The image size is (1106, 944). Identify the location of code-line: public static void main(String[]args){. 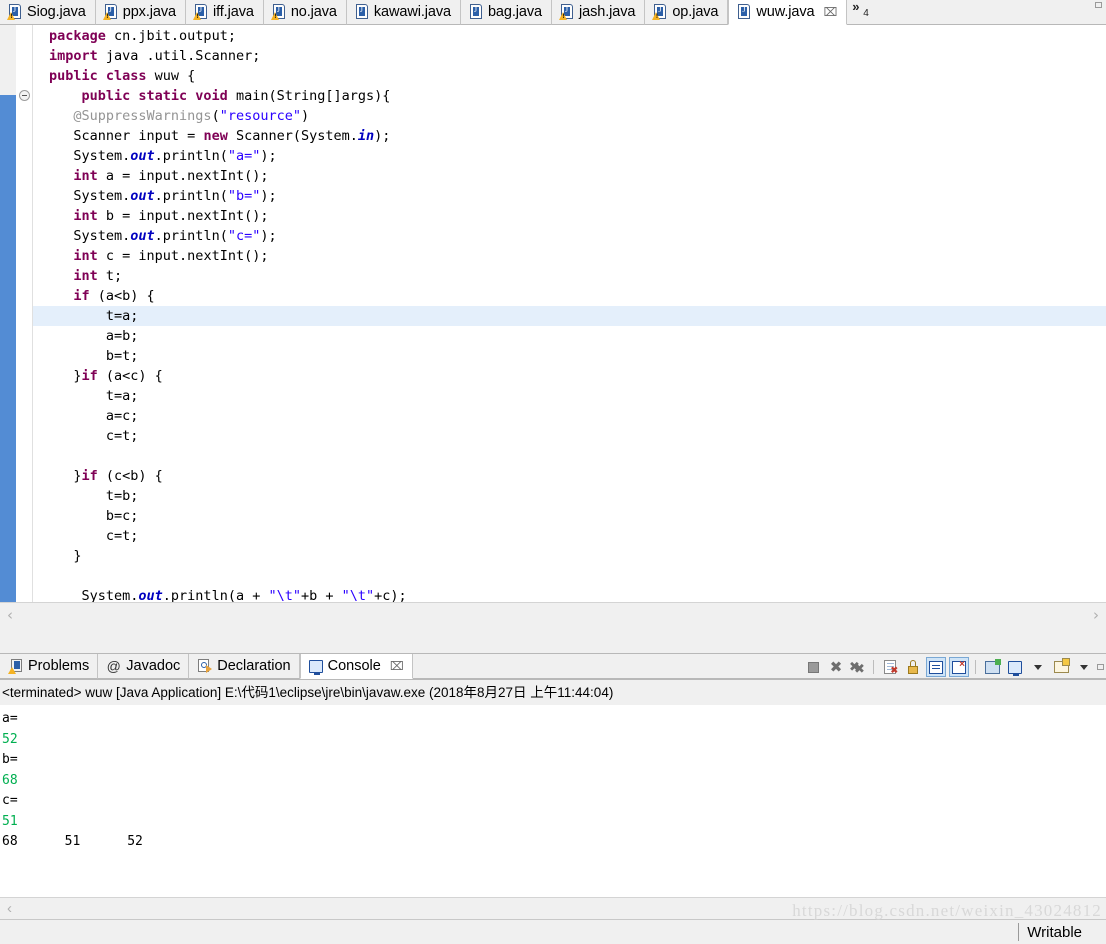
(569, 96).